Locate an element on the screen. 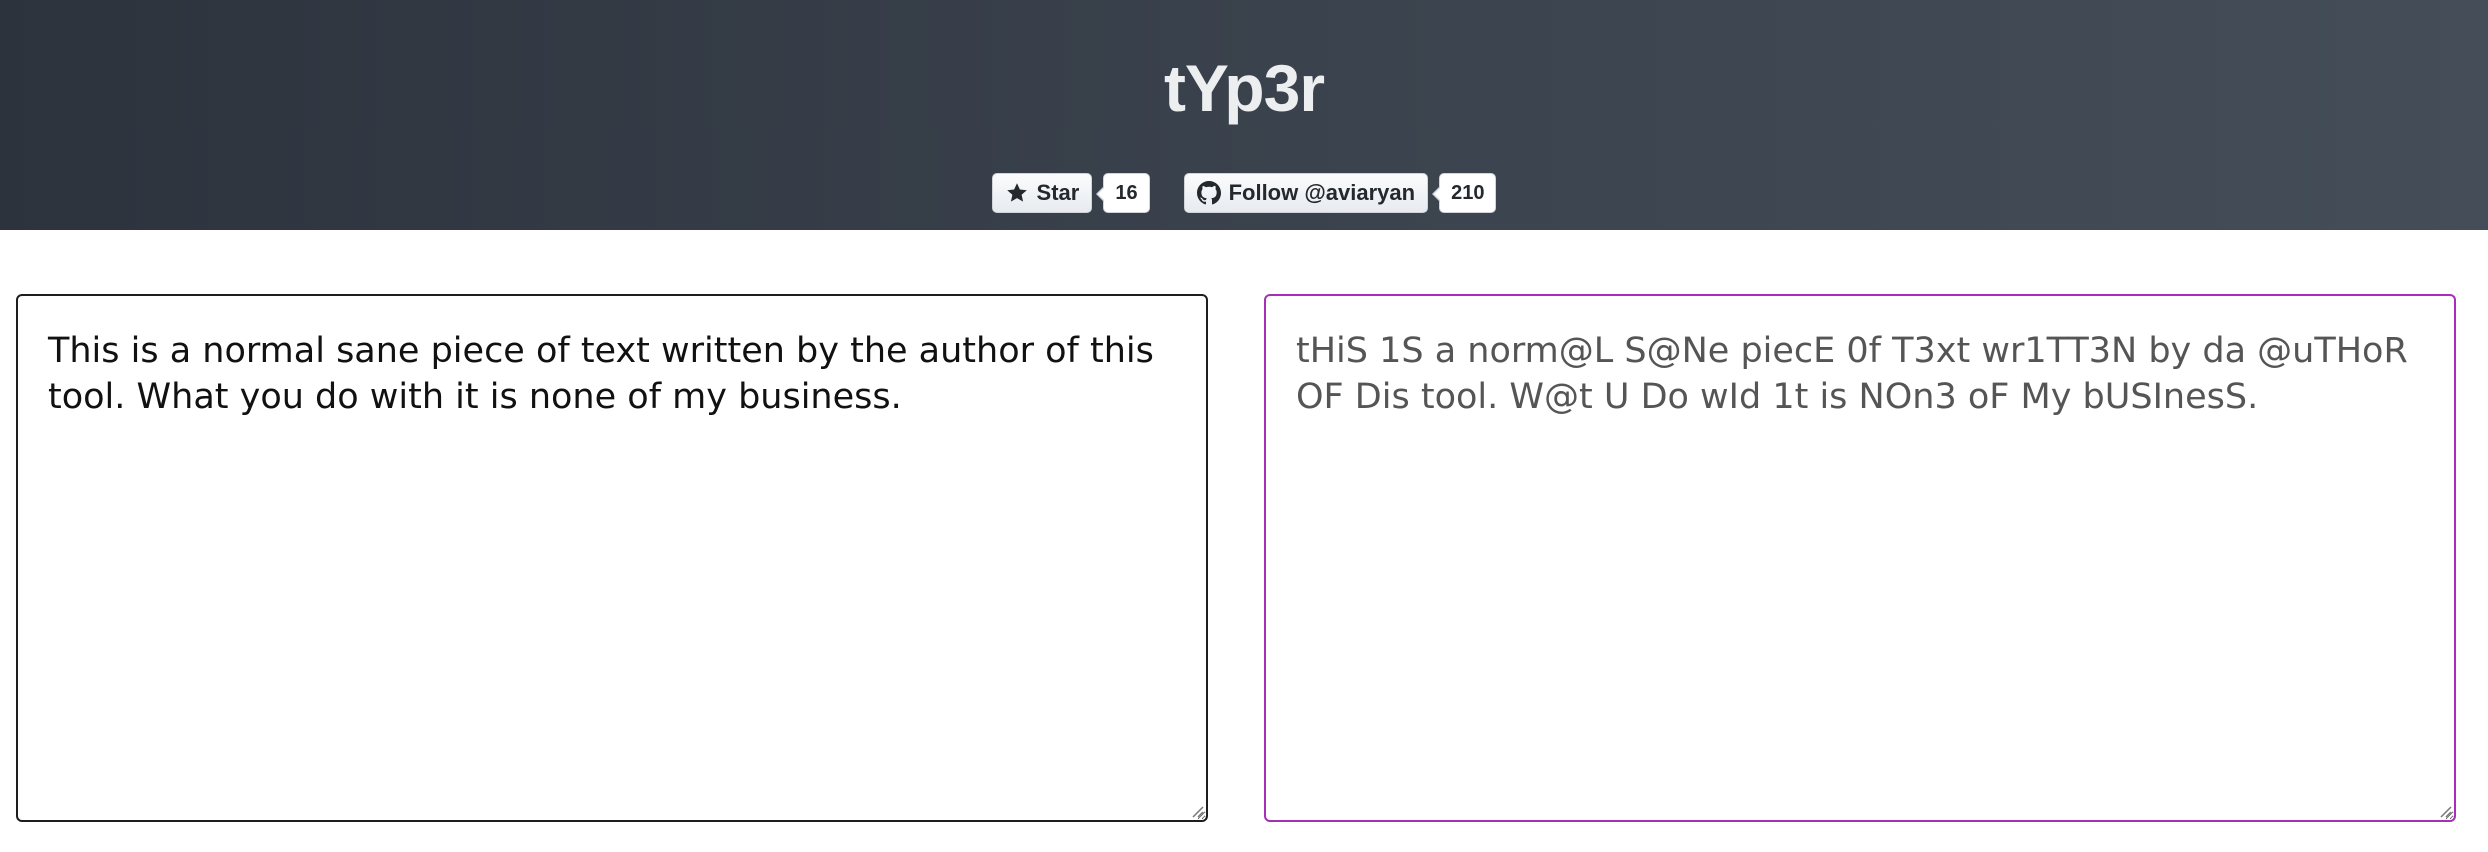 Image resolution: width=2488 pixels, height=852 pixels. follow-button: Follow @aviaryan is located at coordinates (1306, 193).